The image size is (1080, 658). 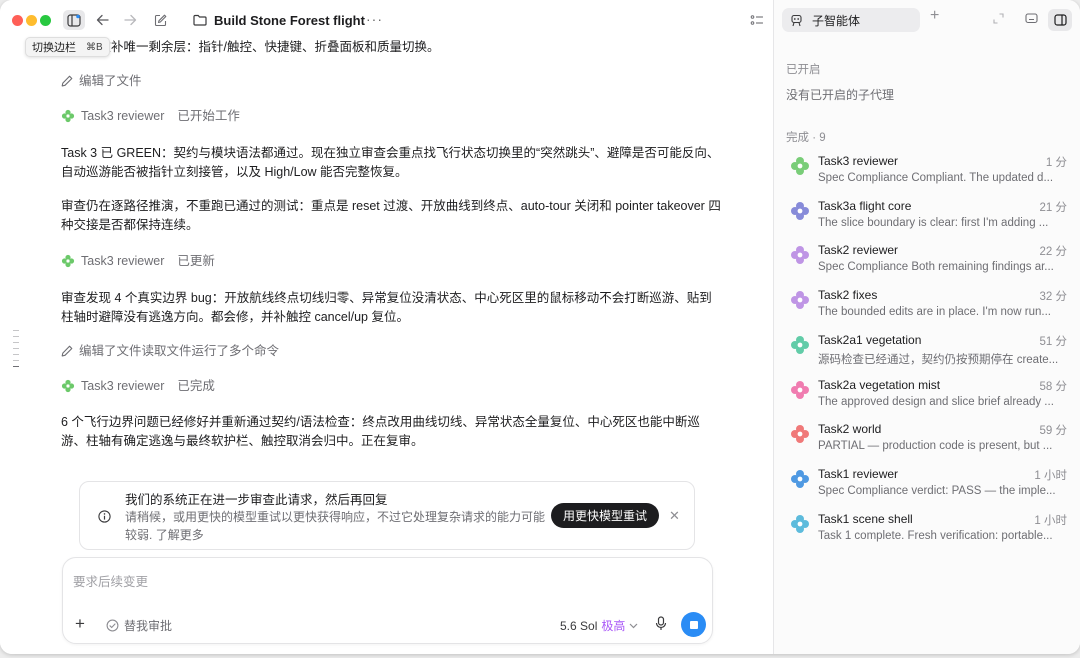 What do you see at coordinates (1053, 386) in the screenshot?
I see `agent-item-time: 58 分` at bounding box center [1053, 386].